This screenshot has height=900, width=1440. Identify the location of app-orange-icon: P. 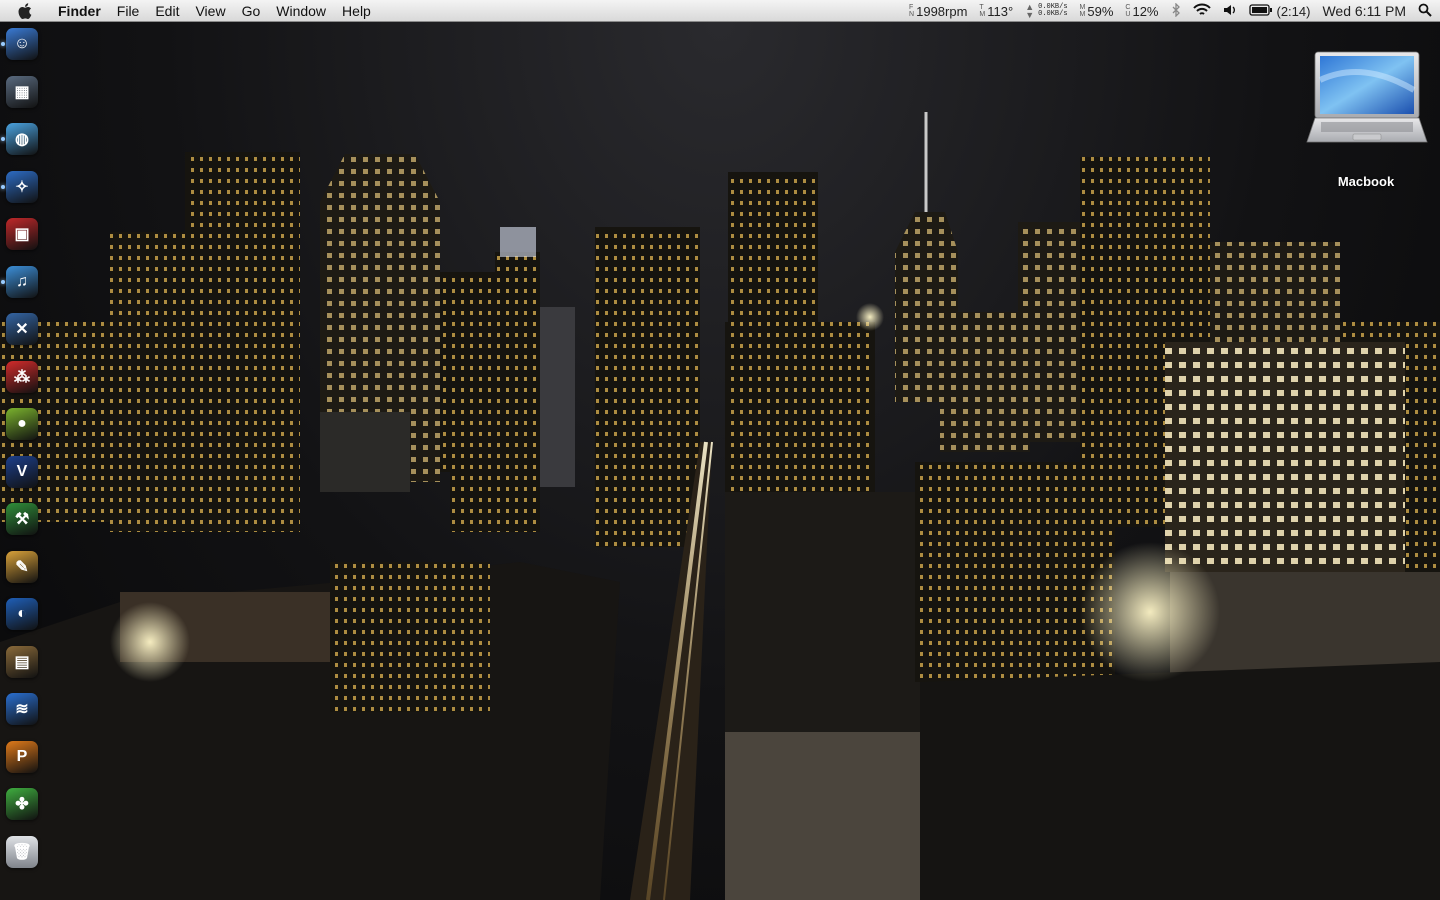
(22, 756).